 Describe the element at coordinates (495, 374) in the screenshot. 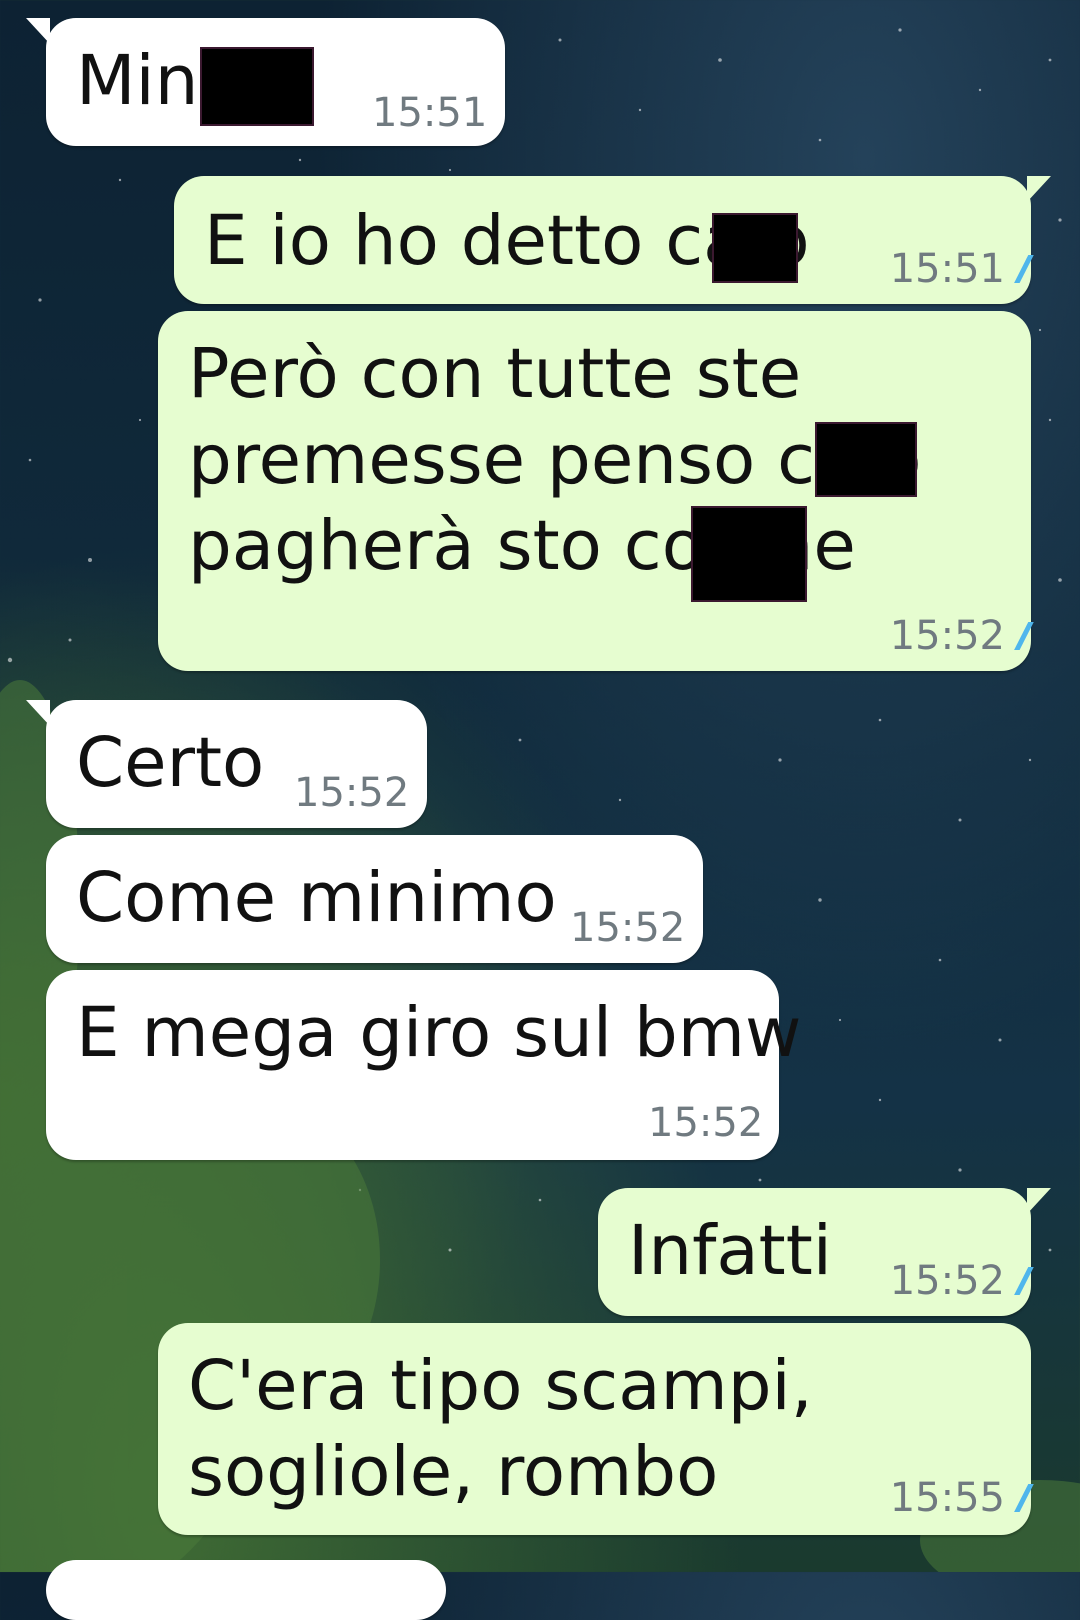

I see `message-text-line: Però con tutte ste` at that location.